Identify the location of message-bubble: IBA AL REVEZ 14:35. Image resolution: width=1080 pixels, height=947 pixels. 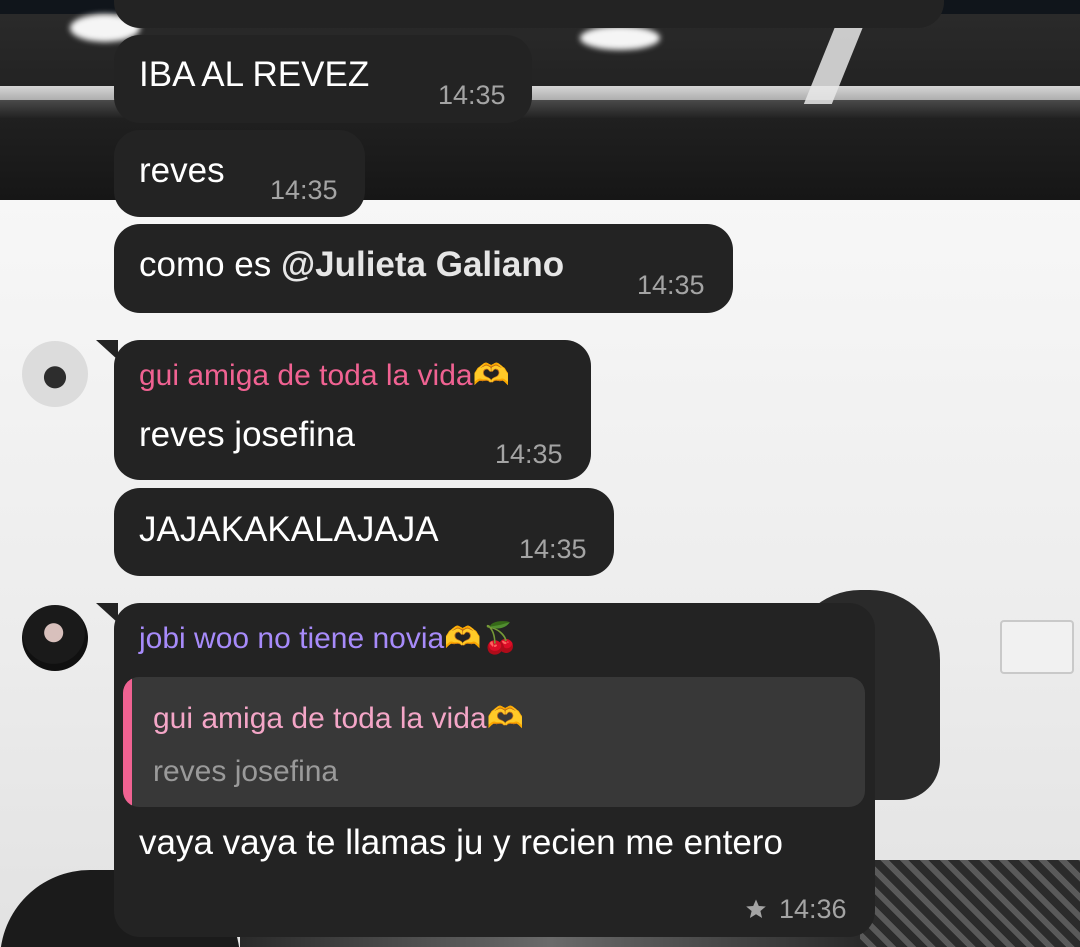
(323, 79).